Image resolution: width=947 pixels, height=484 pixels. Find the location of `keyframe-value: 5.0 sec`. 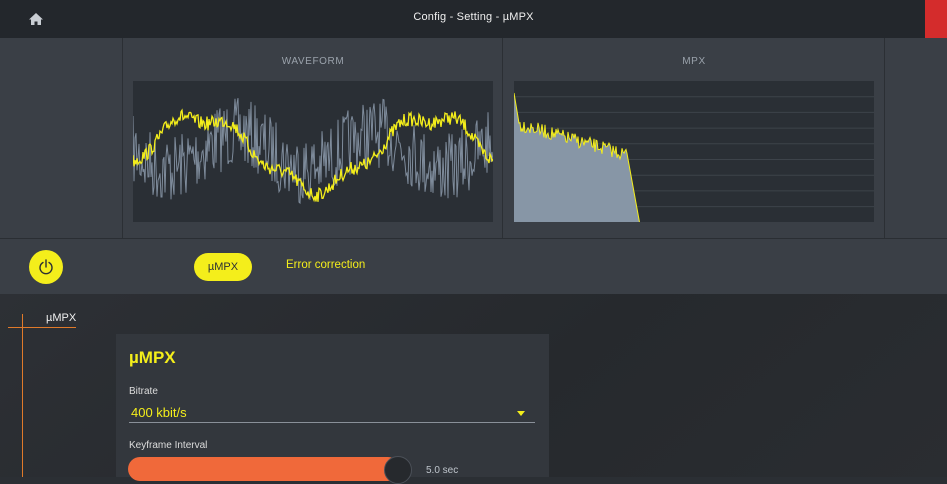

keyframe-value: 5.0 sec is located at coordinates (442, 470).